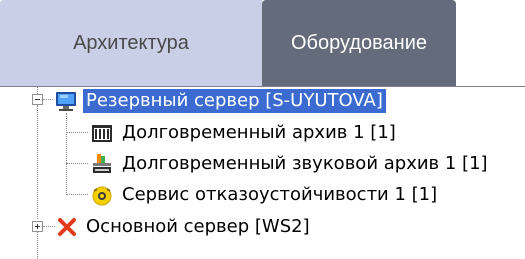 The width and height of the screenshot is (525, 259). I want to click on node-label: Основной сервер [WS2], so click(198, 226).